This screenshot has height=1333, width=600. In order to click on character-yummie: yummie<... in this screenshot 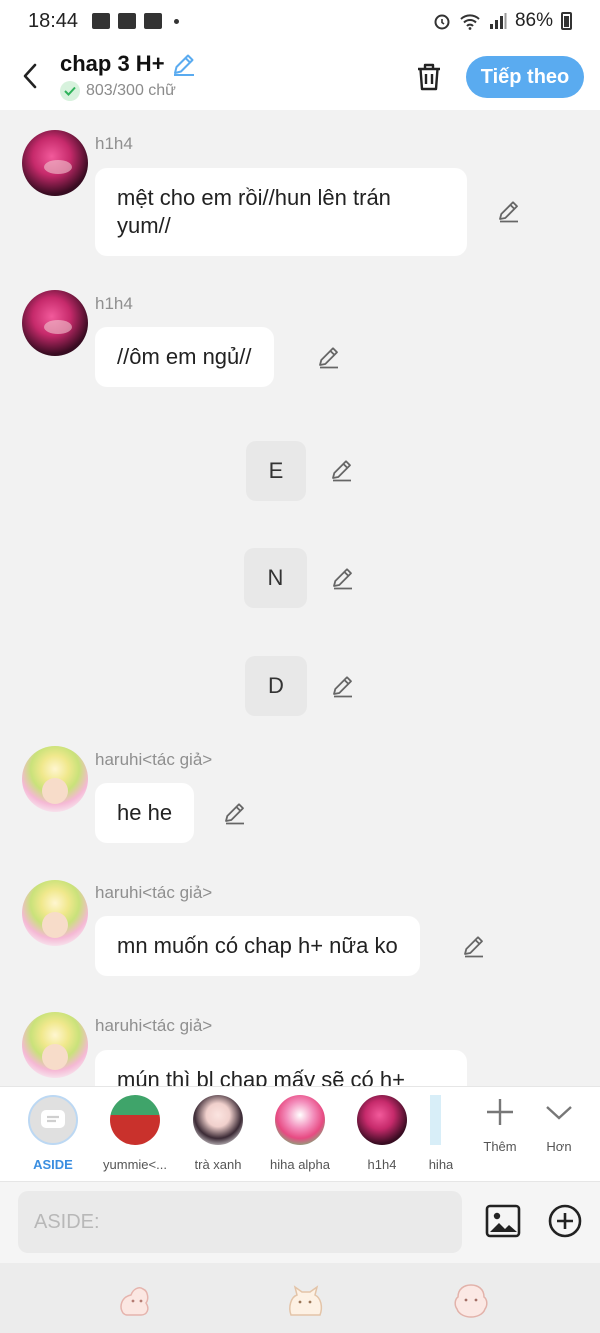, I will do `click(135, 1133)`.